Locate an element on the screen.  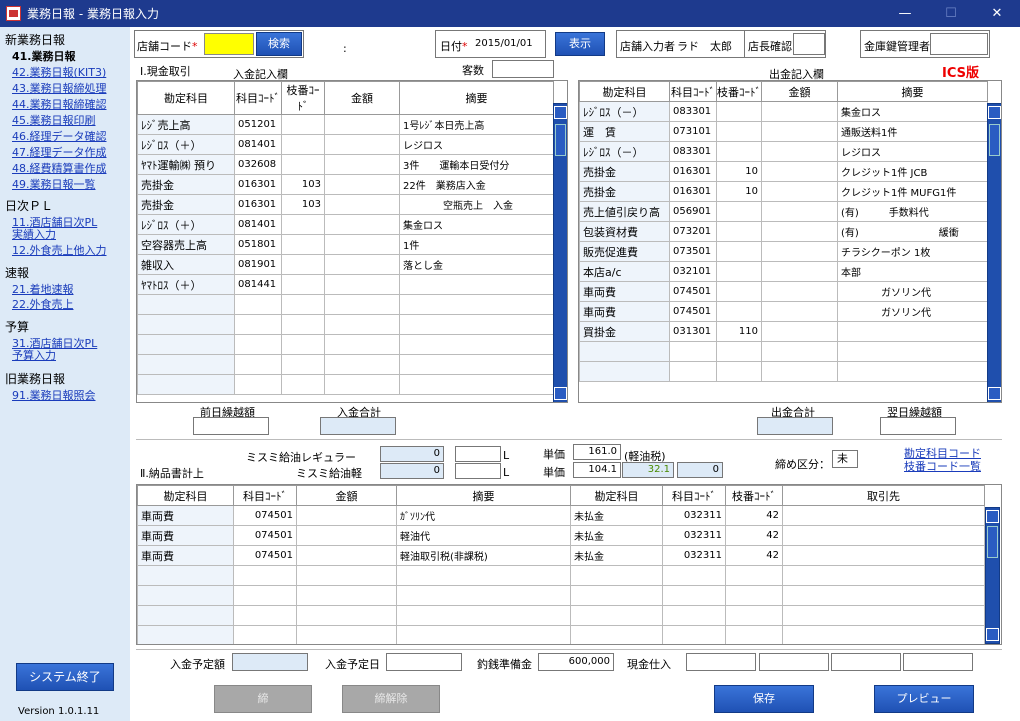
scheduled-date-field is located at coordinates (424, 662).